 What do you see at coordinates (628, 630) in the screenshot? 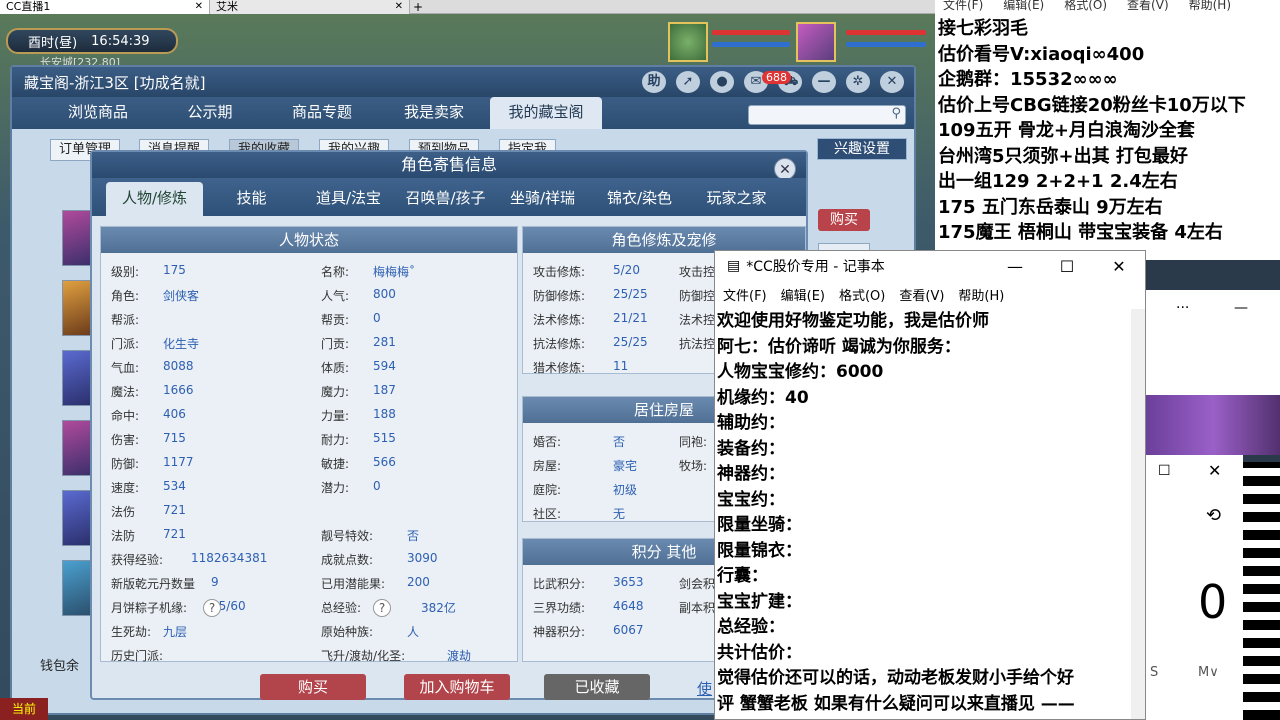
I see `field-value: 6067` at bounding box center [628, 630].